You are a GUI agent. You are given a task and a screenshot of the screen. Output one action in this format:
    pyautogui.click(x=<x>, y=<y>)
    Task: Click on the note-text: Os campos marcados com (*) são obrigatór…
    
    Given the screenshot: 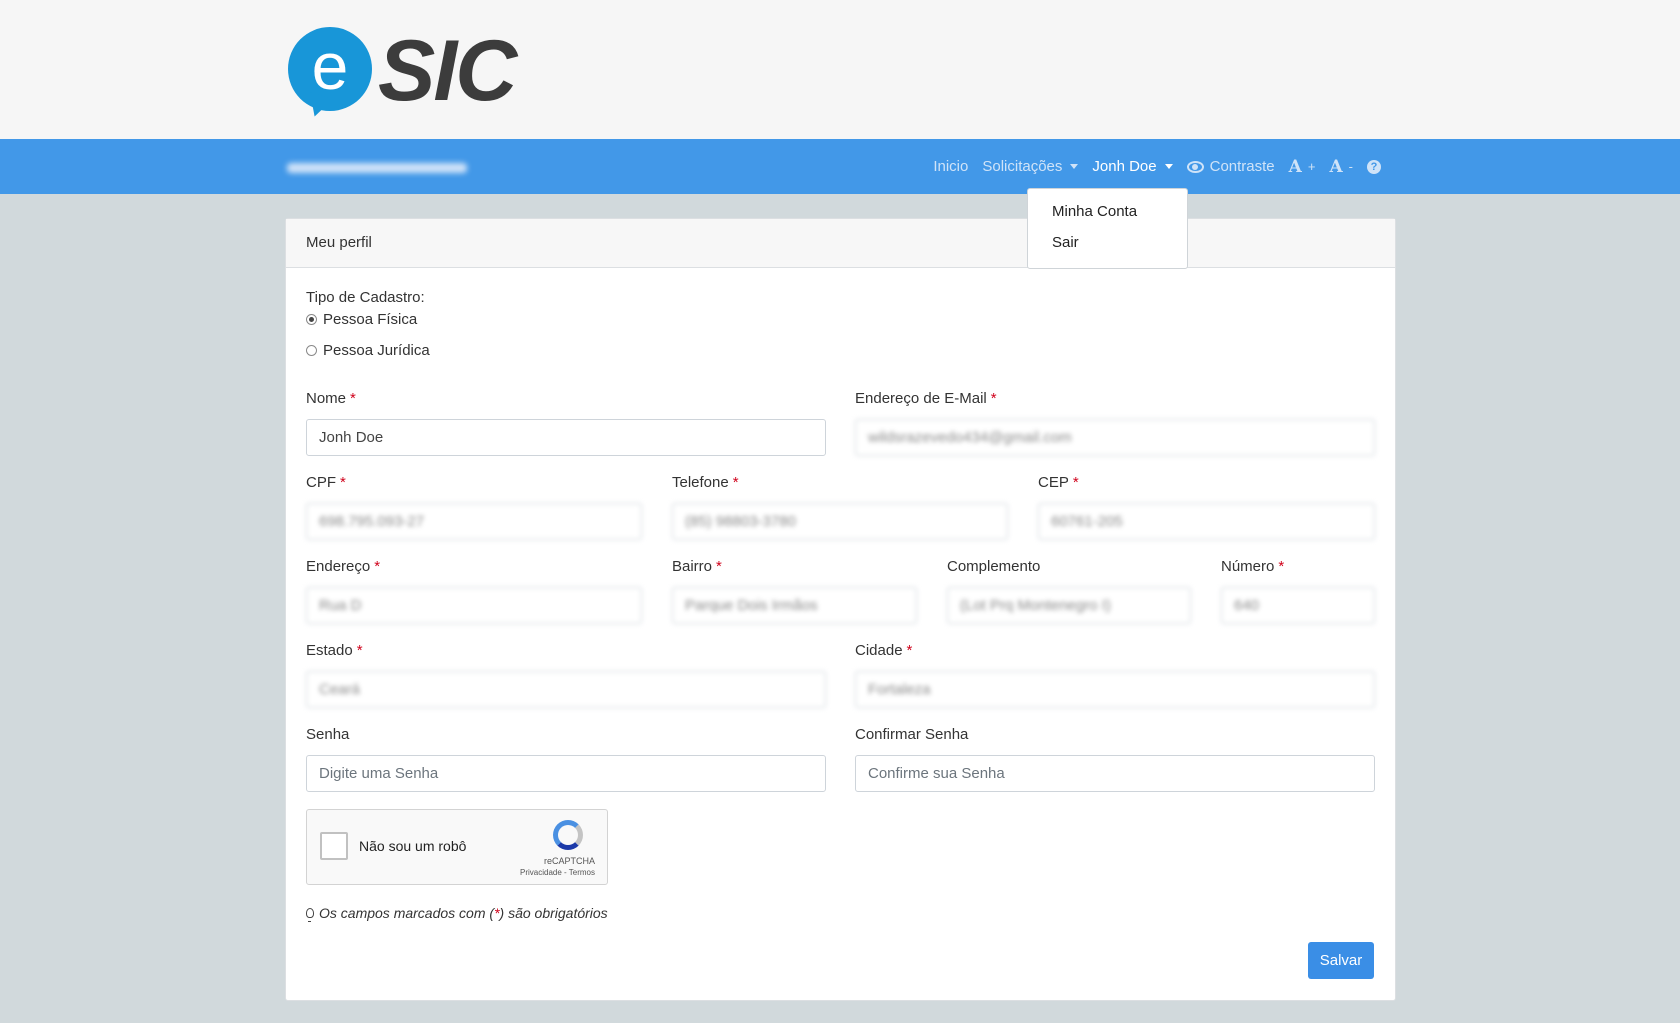 What is the action you would take?
    pyautogui.click(x=463, y=913)
    